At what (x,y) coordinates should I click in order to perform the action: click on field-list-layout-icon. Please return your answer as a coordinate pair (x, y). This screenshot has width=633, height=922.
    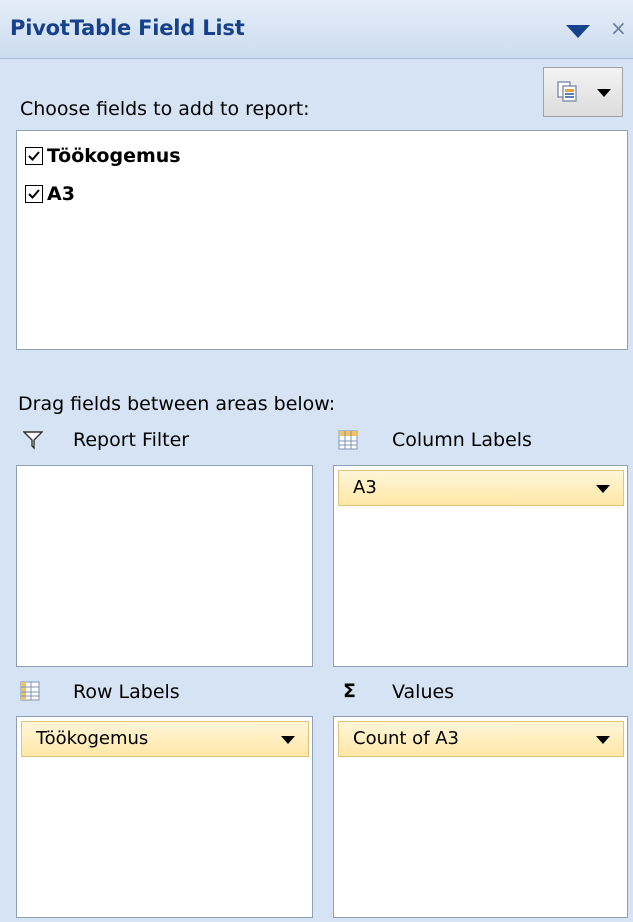
    Looking at the image, I should click on (567, 91).